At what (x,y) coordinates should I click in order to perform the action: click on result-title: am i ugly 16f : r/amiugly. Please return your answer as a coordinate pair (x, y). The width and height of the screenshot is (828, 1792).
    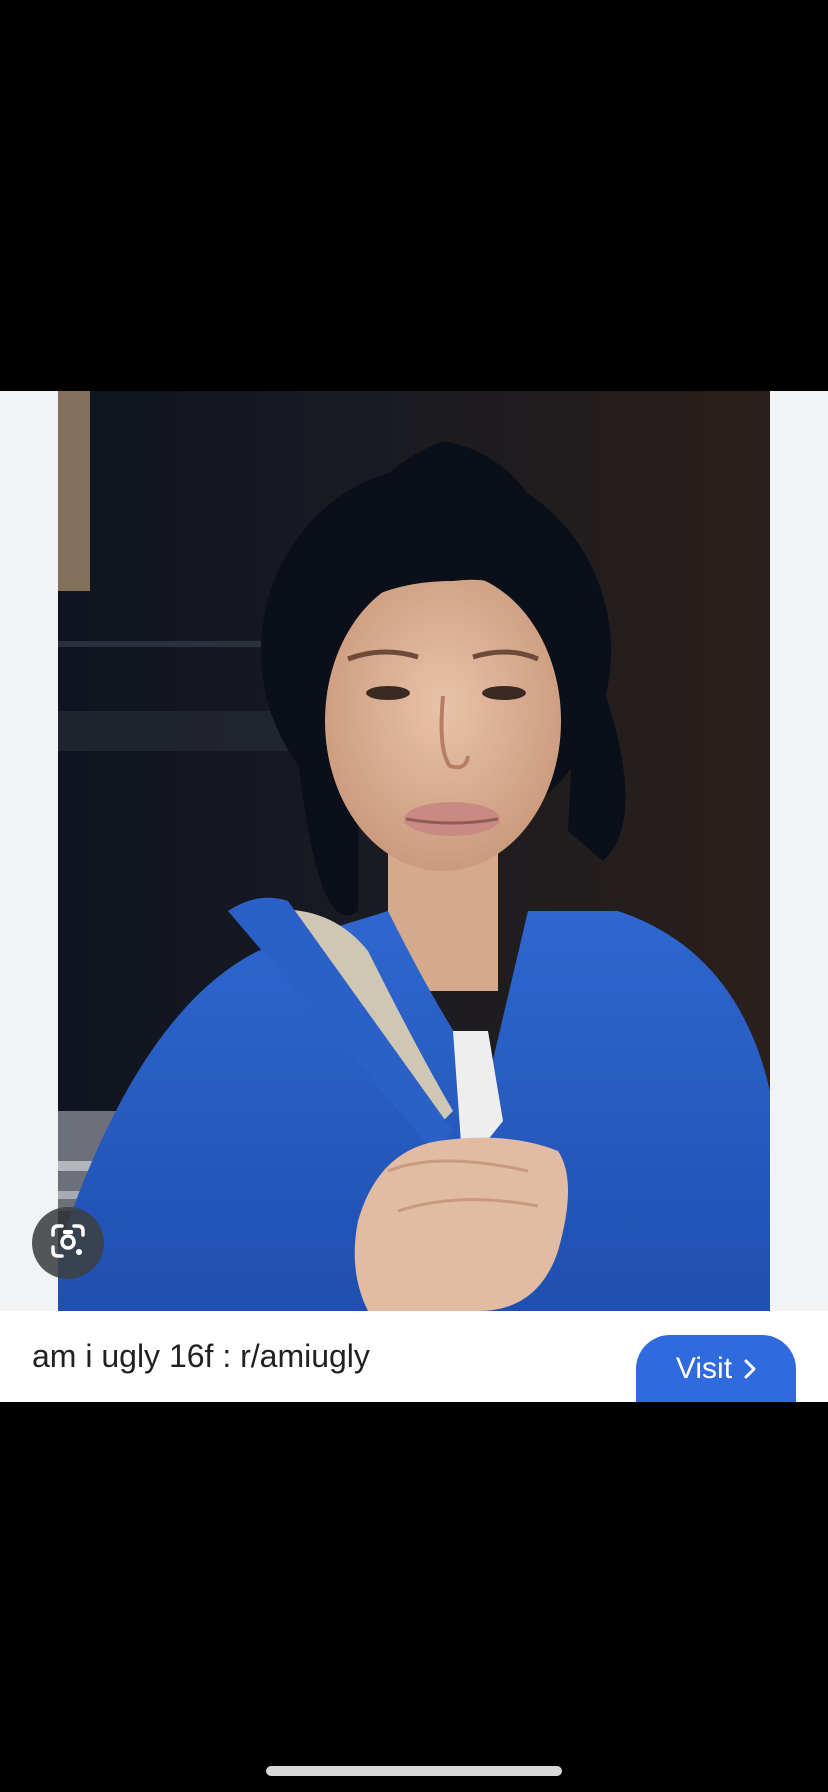
    Looking at the image, I should click on (201, 1356).